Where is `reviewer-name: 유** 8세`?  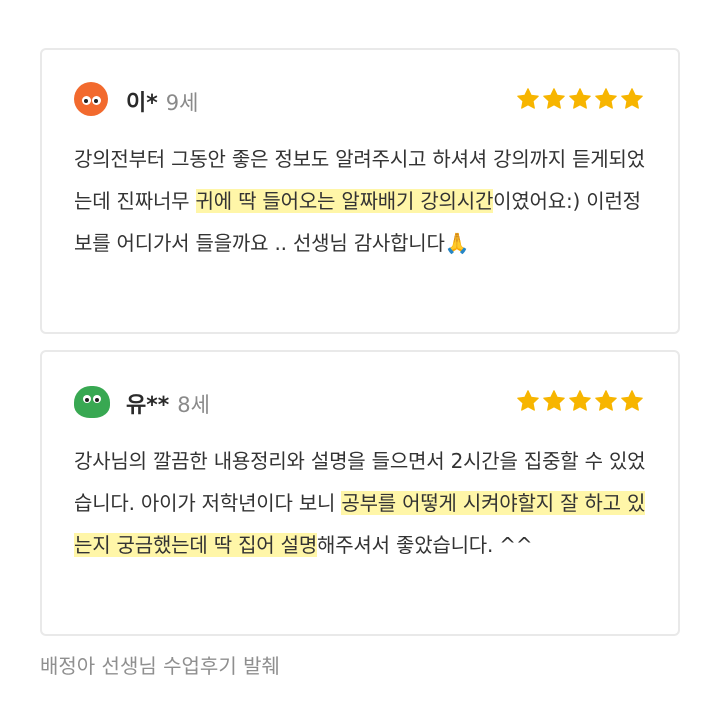
reviewer-name: 유** 8세 is located at coordinates (168, 403).